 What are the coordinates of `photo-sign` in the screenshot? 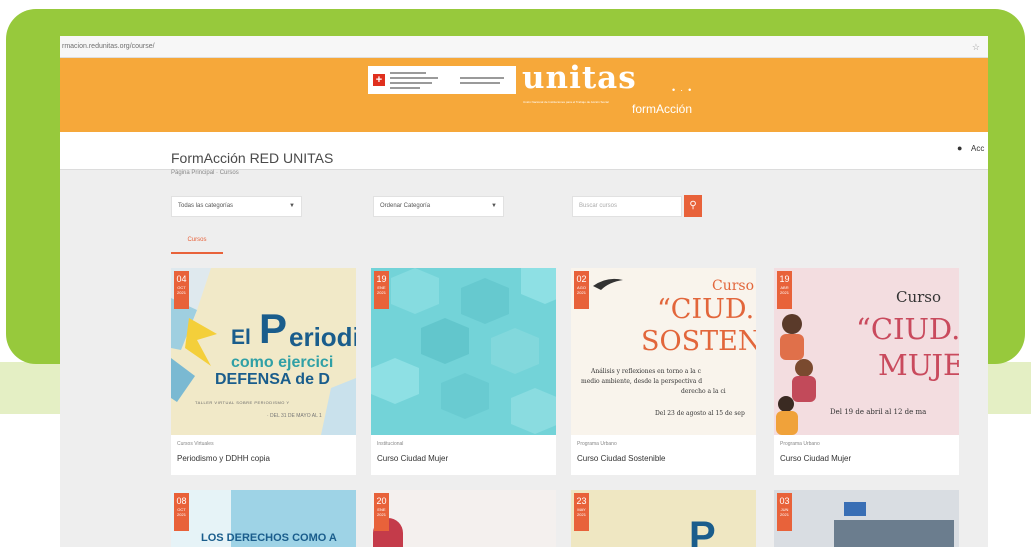 It's located at (855, 509).